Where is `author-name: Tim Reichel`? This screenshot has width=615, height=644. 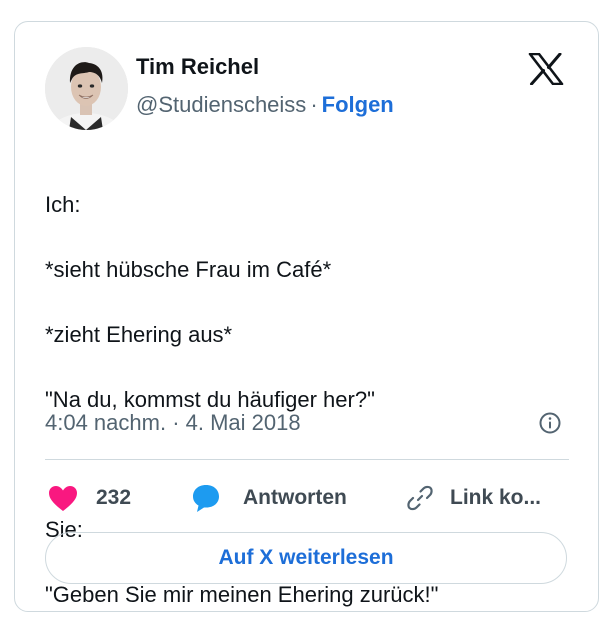 author-name: Tim Reichel is located at coordinates (197, 67).